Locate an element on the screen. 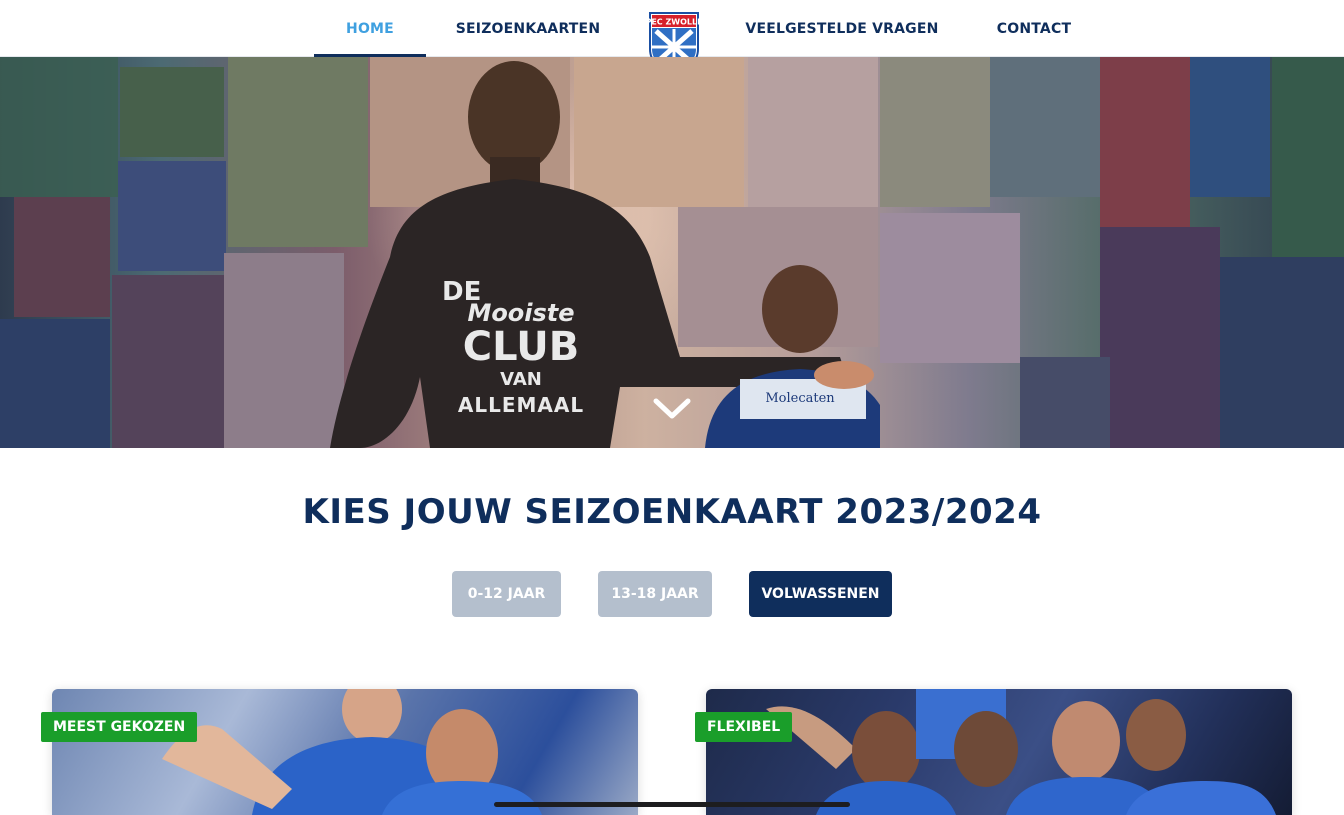 The image size is (1344, 815). age-adults-button: VOLWASSENEN is located at coordinates (820, 594).